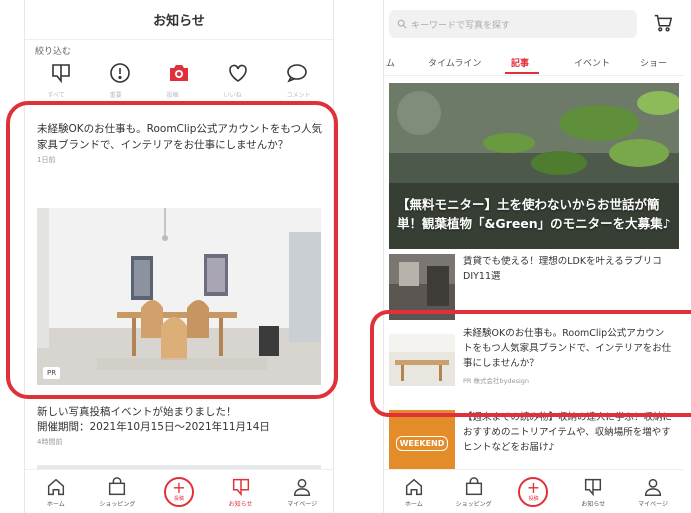 This screenshot has height=513, width=691. I want to click on filter-important-button, so click(120, 73).